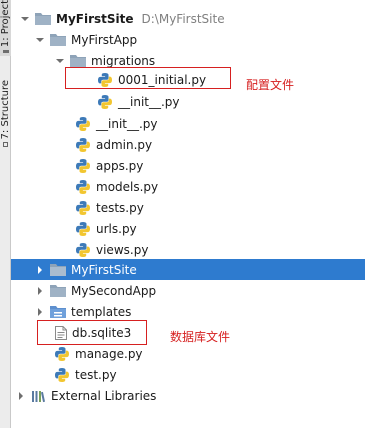  Describe the element at coordinates (5, 214) in the screenshot. I see `tool-window-strip: 1: Project 7: Structure` at that location.